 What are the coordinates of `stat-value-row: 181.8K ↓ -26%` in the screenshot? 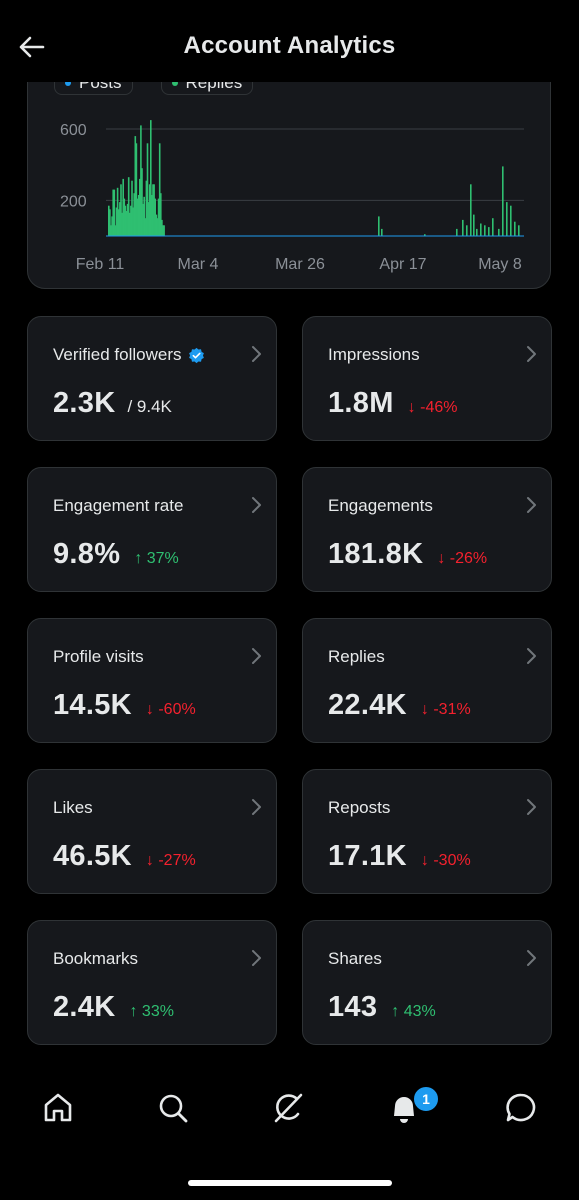 It's located at (407, 554).